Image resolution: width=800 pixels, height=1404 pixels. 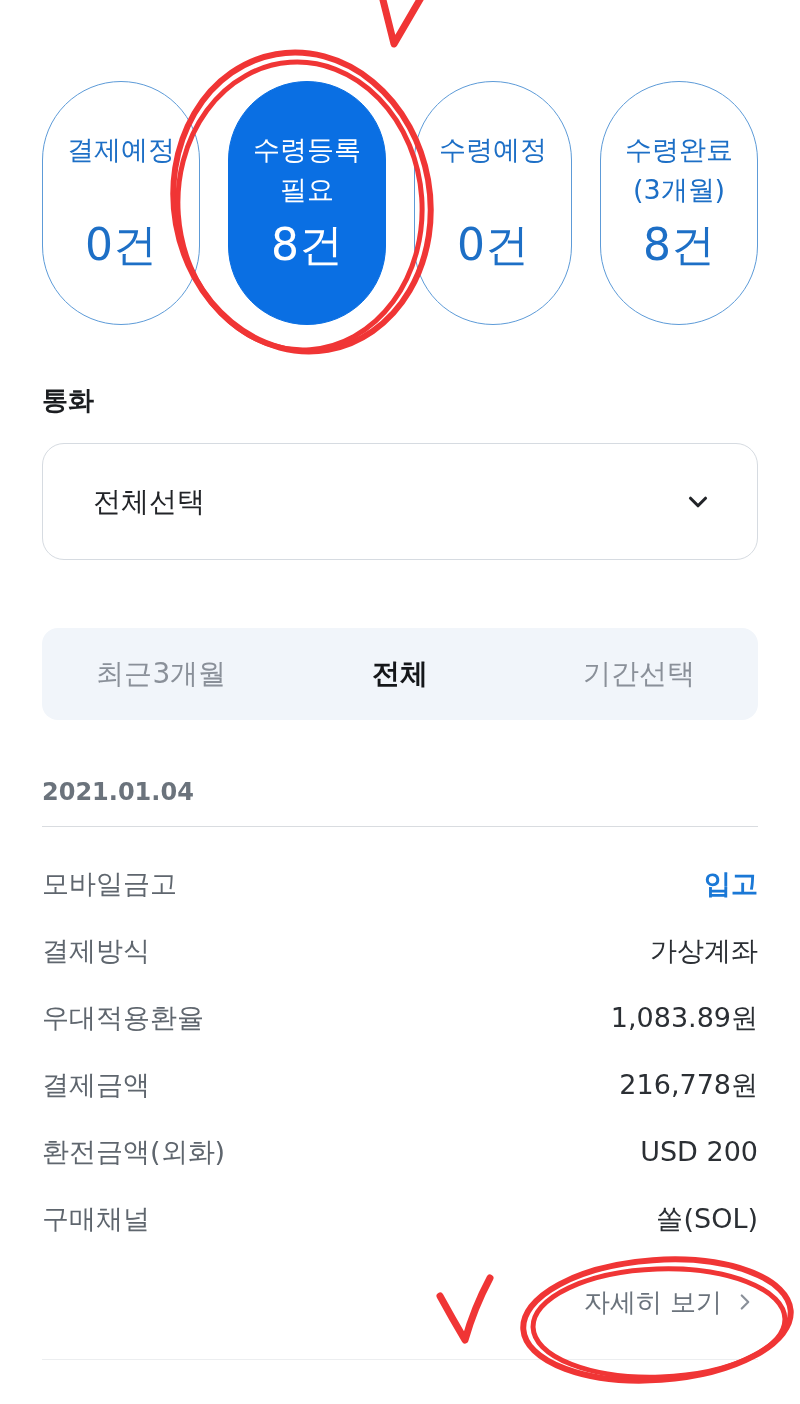 What do you see at coordinates (638, 674) in the screenshot?
I see `period-tab: 기간선택` at bounding box center [638, 674].